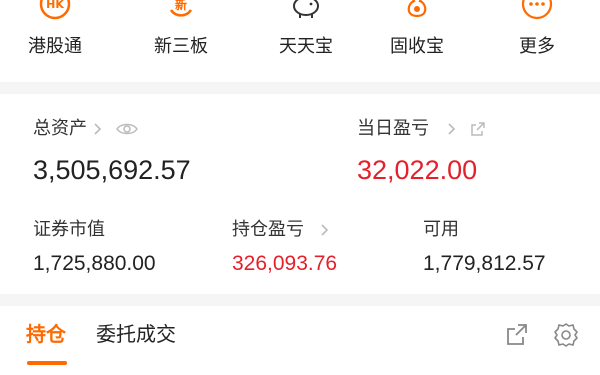  I want to click on position-pl-value: 326,093.76, so click(285, 263).